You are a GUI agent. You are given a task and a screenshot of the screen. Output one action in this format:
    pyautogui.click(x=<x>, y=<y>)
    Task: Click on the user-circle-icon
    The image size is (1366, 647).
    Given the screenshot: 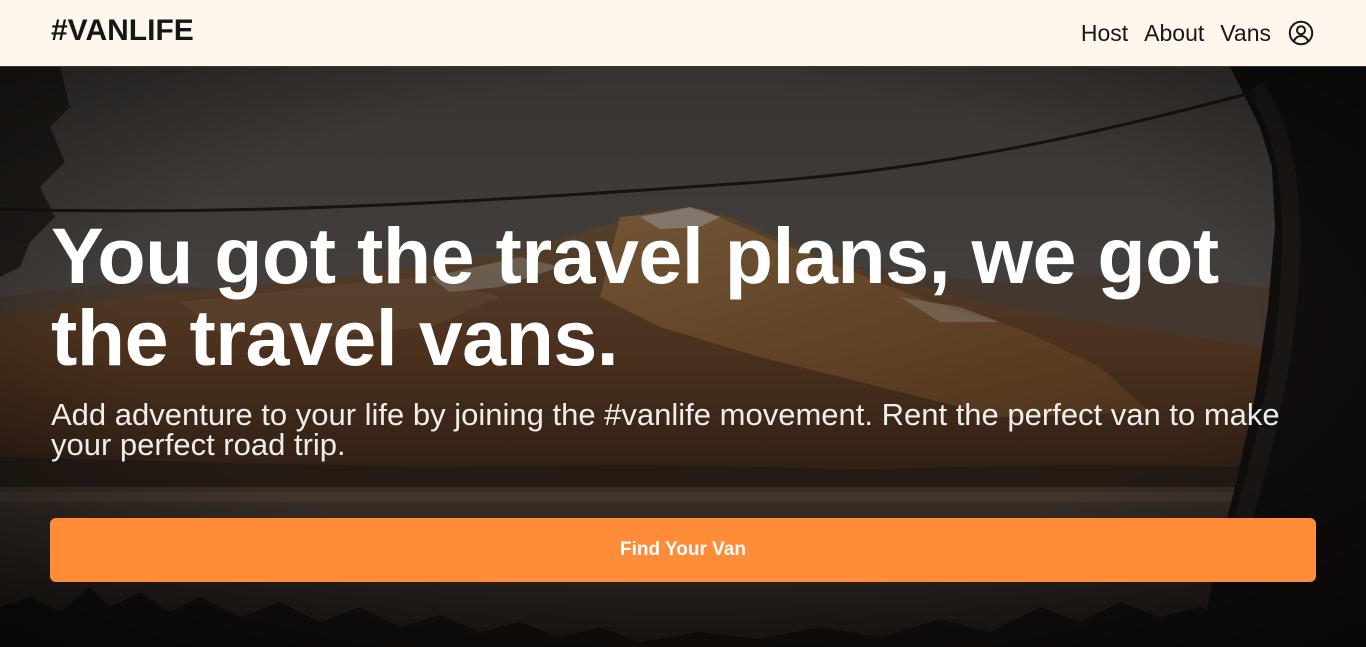 What is the action you would take?
    pyautogui.click(x=1301, y=33)
    